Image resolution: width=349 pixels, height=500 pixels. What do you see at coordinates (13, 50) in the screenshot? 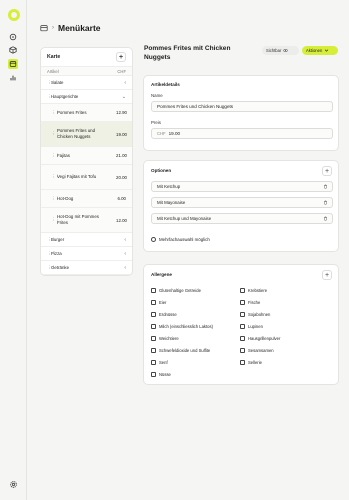
I see `box-icon` at bounding box center [13, 50].